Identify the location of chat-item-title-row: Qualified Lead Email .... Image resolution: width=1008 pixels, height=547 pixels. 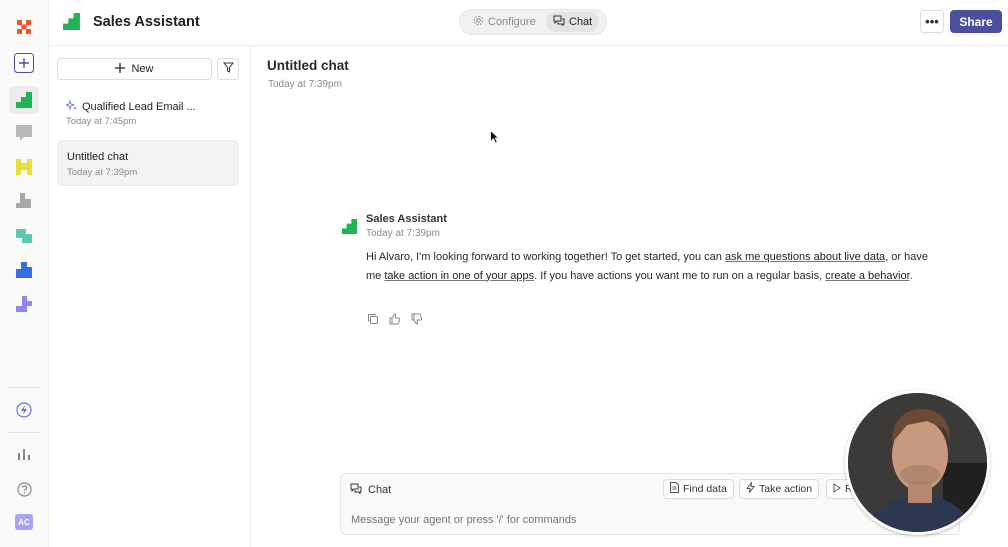
(130, 106).